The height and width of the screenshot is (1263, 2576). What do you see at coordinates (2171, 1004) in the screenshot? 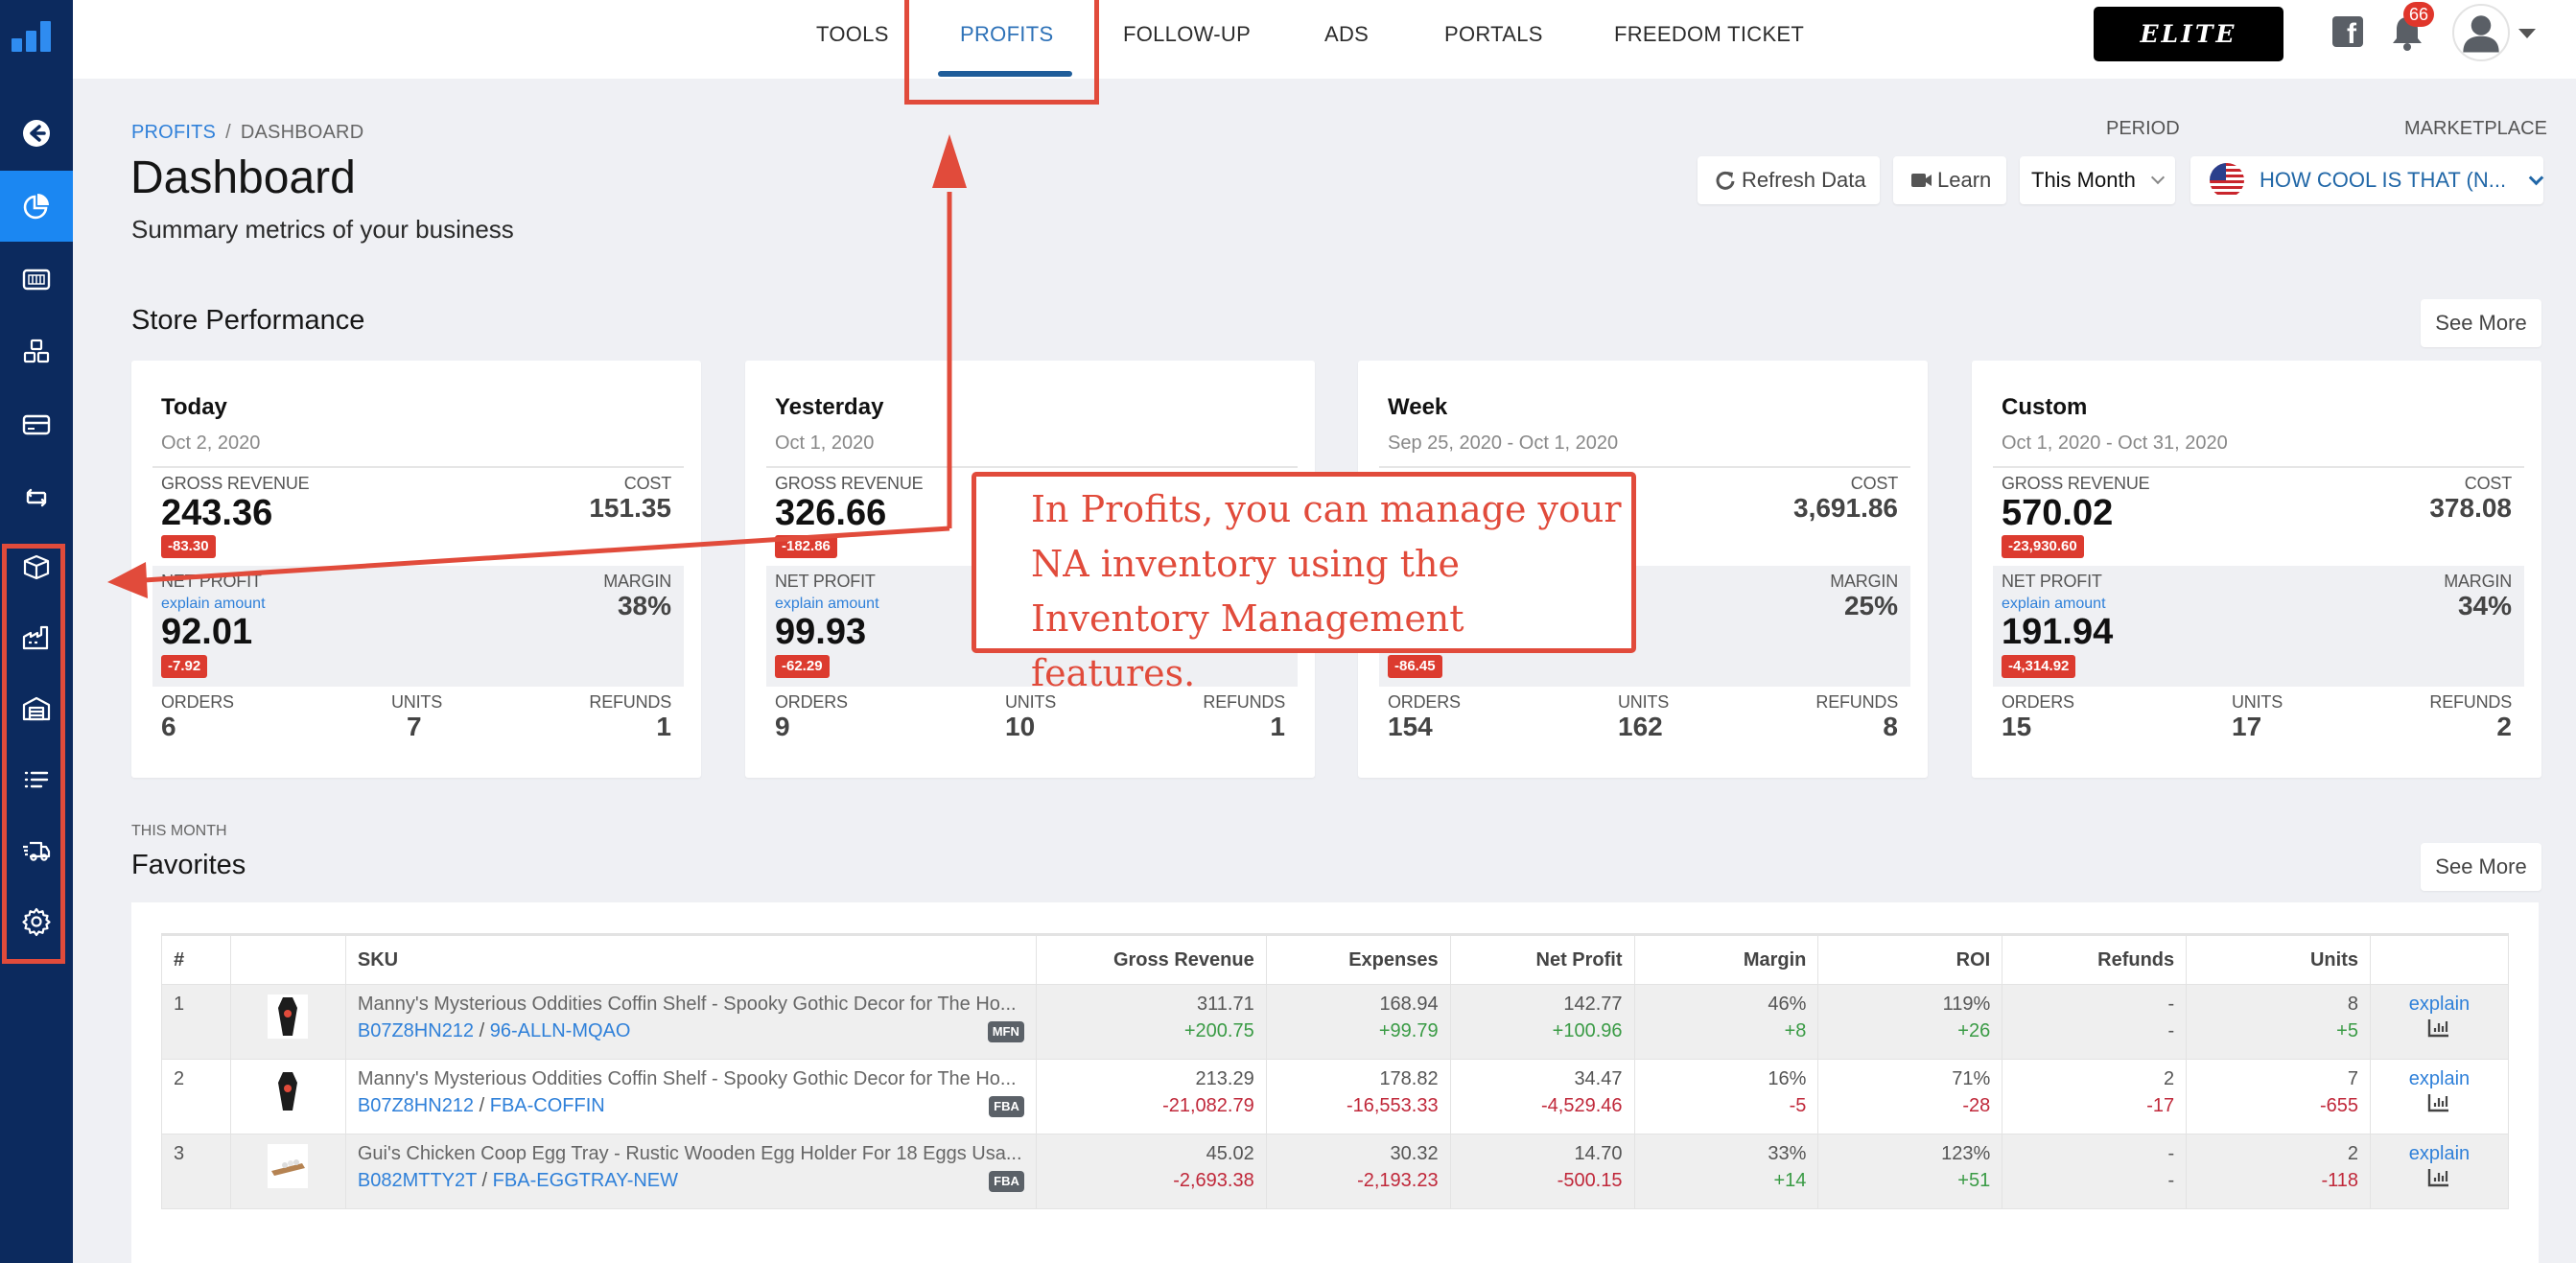
I see `refunds-value: -` at bounding box center [2171, 1004].